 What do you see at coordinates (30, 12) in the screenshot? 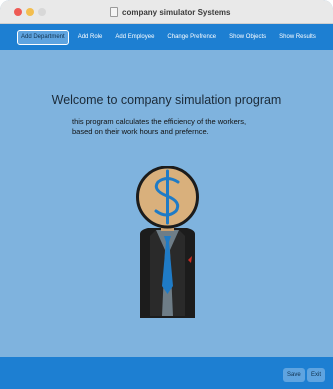
I see `minimize-window-button` at bounding box center [30, 12].